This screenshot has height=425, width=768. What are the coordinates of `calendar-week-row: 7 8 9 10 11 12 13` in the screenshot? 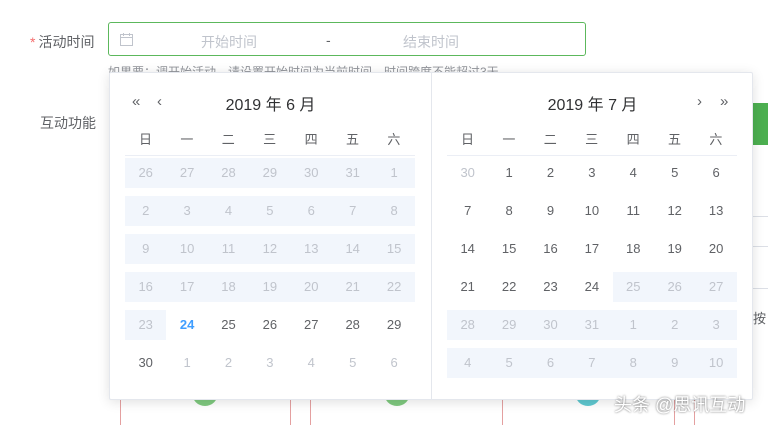 It's located at (592, 211).